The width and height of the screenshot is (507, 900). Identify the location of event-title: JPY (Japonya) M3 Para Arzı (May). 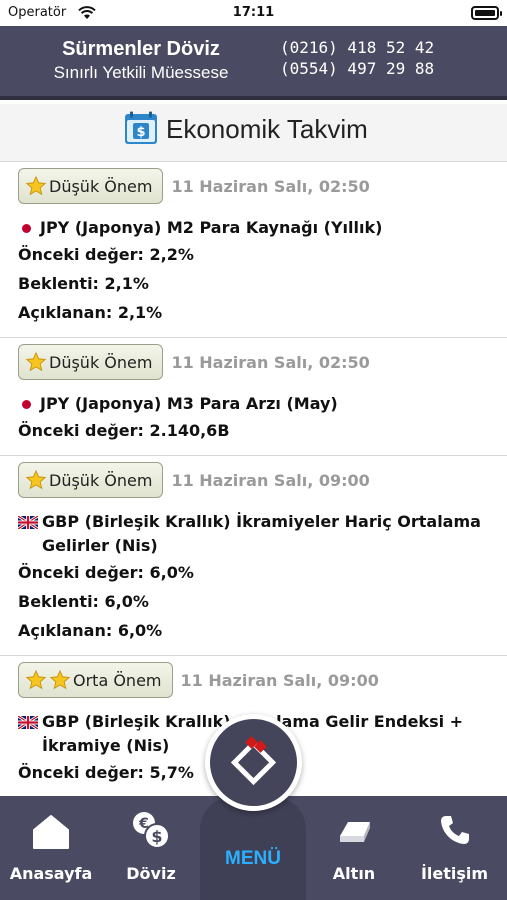
(189, 403).